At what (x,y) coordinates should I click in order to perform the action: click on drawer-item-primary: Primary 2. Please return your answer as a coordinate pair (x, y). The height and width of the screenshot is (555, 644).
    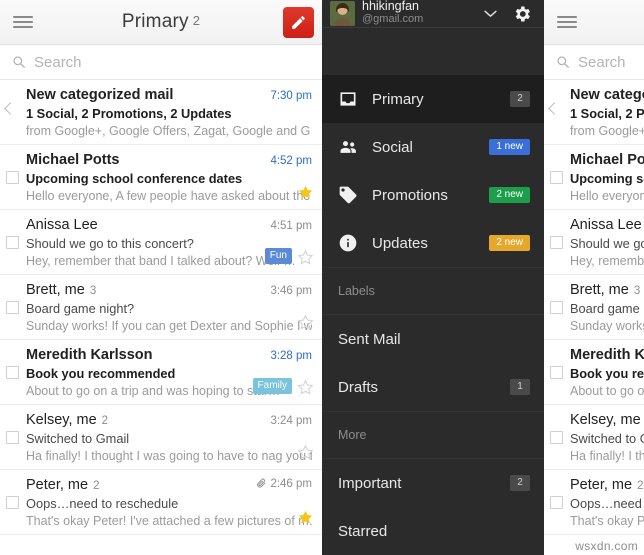
    Looking at the image, I should click on (433, 99).